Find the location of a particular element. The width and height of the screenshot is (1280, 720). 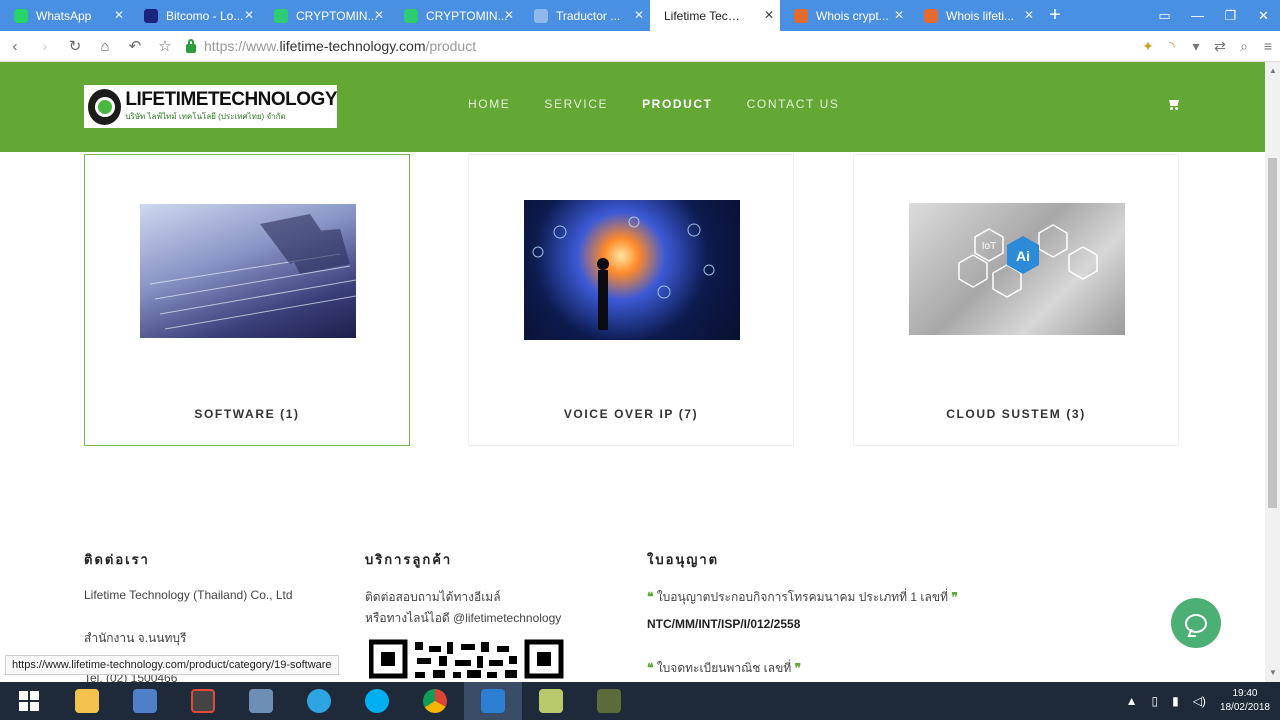

skype-icon is located at coordinates (377, 701).